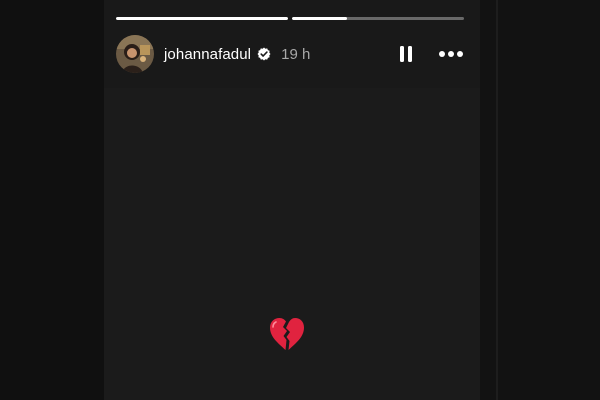 Image resolution: width=600 pixels, height=400 pixels. What do you see at coordinates (287, 334) in the screenshot?
I see `broken-heart-icon` at bounding box center [287, 334].